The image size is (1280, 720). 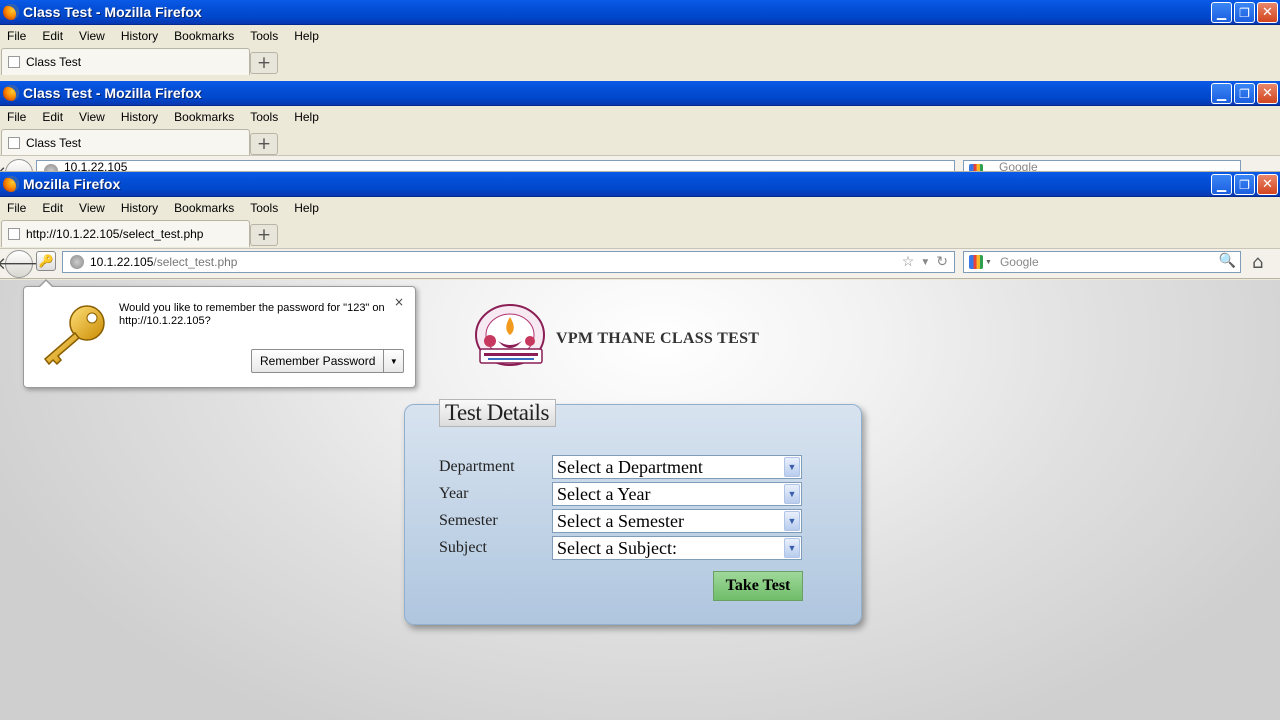 What do you see at coordinates (758, 586) in the screenshot?
I see `take-test-button: Take Test` at bounding box center [758, 586].